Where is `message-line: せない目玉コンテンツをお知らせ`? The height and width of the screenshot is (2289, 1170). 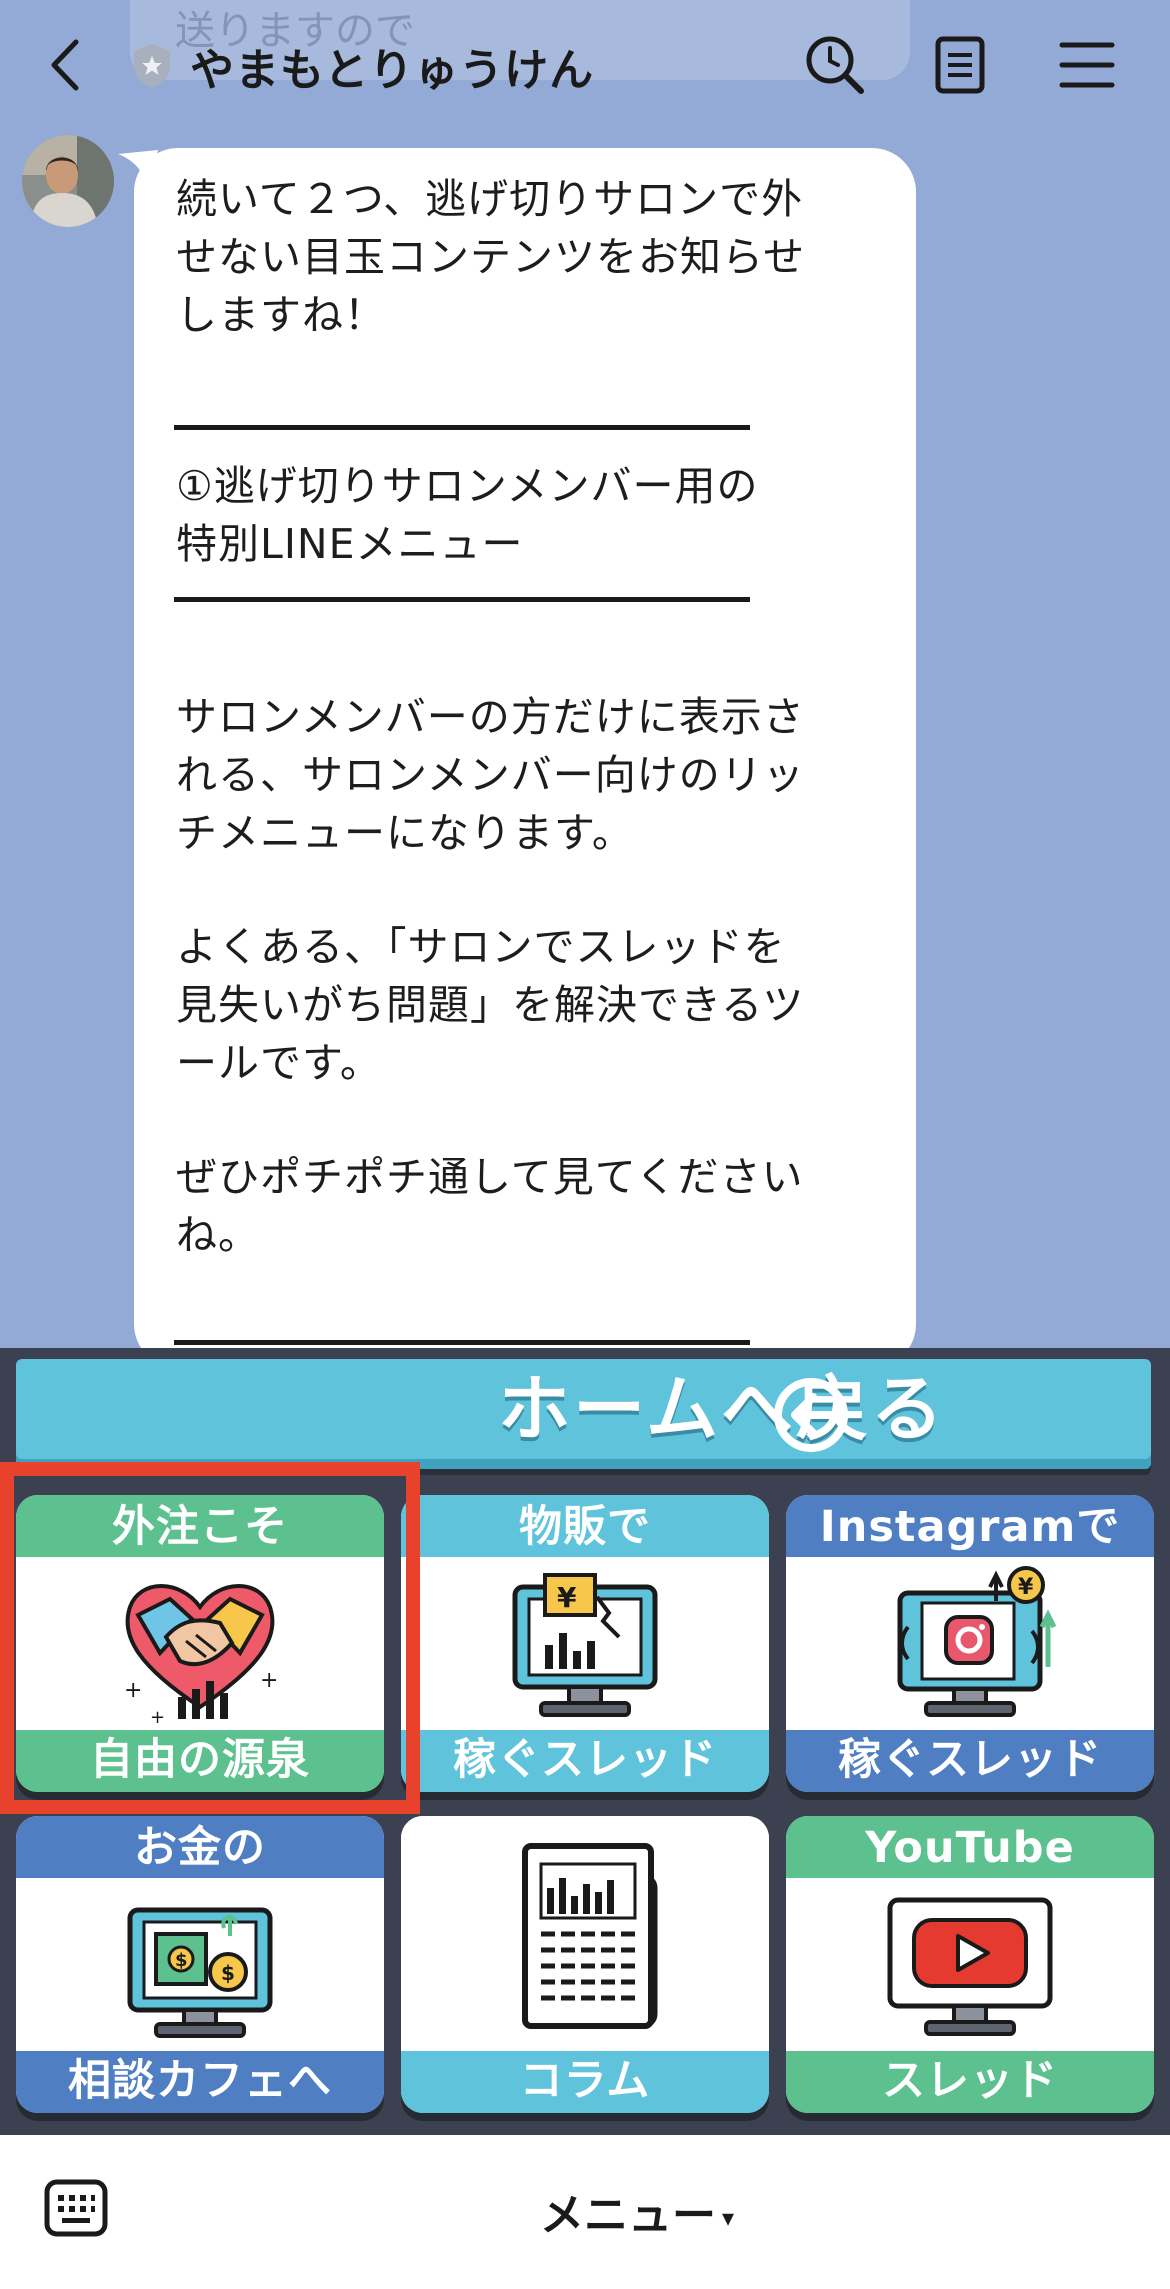
message-line: せない目玉コンテンツをお知らせ is located at coordinates (491, 257).